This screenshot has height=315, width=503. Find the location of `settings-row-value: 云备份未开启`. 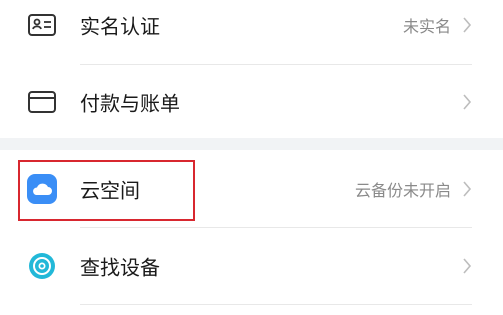

settings-row-value: 云备份未开启 is located at coordinates (402, 190).